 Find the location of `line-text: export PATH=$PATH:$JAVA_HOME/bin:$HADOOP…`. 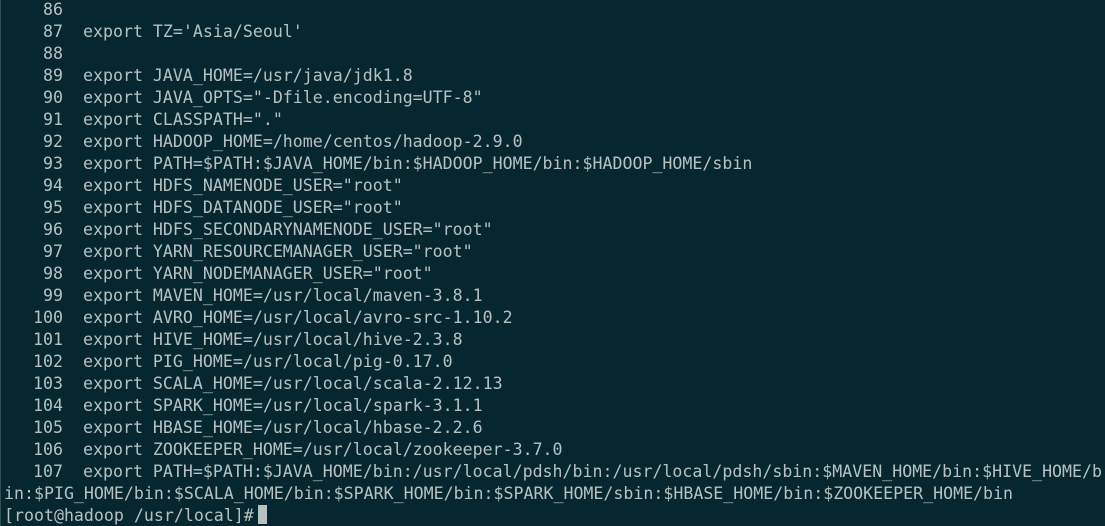

line-text: export PATH=$PATH:$JAVA_HOME/bin:$HADOOP… is located at coordinates (418, 163).